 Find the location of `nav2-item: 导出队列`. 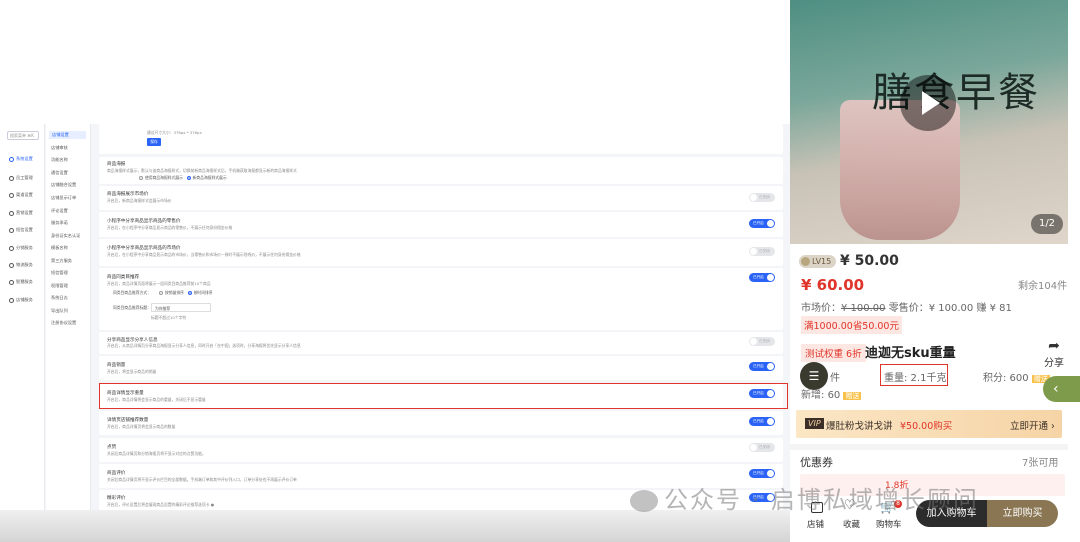

nav2-item: 导出队列 is located at coordinates (59, 311).